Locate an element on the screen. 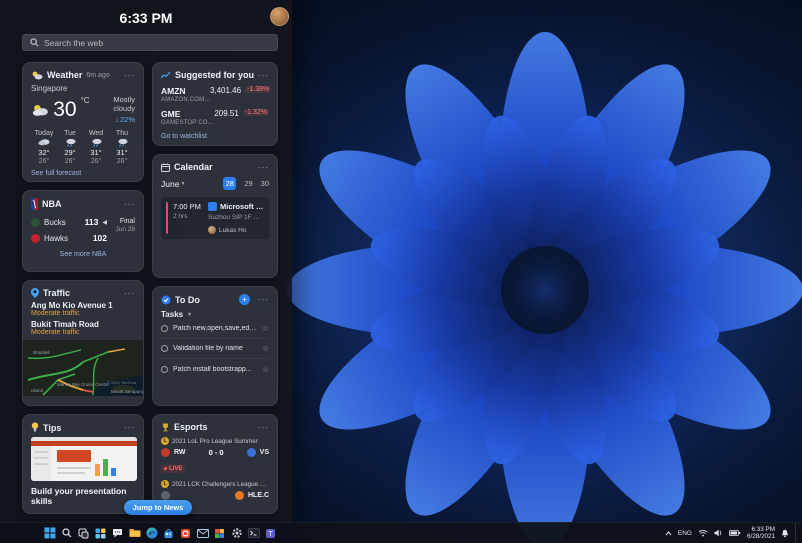 This screenshot has width=802, height=543. teams-button: T is located at coordinates (270, 533).